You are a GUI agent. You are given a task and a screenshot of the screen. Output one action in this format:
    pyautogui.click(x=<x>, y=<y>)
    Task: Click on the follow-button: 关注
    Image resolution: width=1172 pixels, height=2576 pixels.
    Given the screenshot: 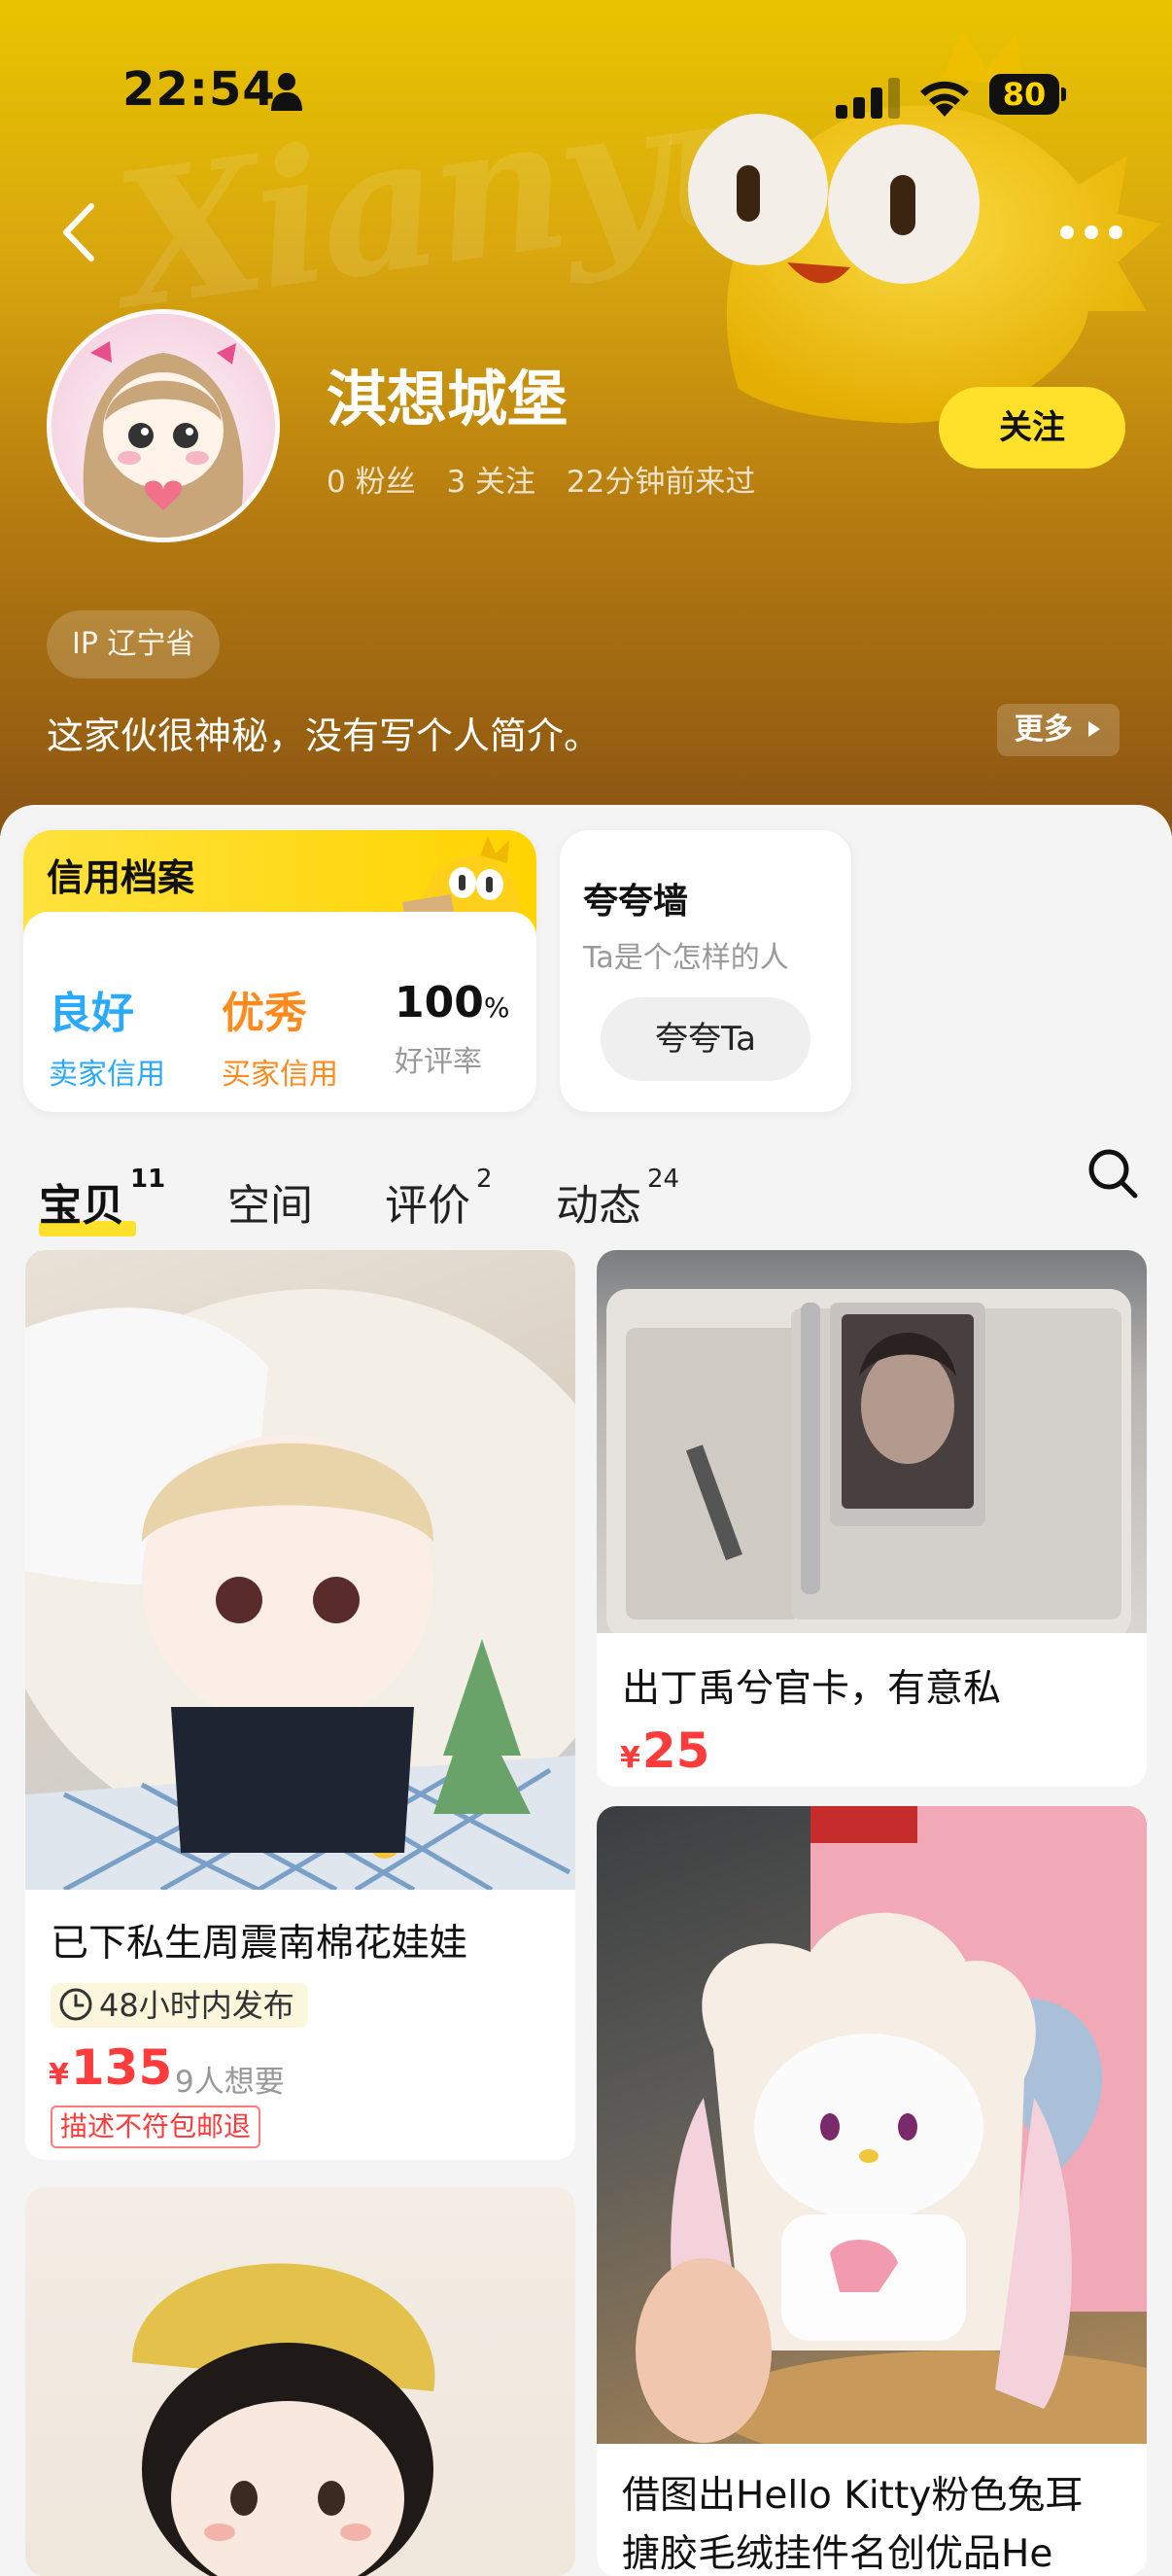 What is the action you would take?
    pyautogui.click(x=1032, y=428)
    